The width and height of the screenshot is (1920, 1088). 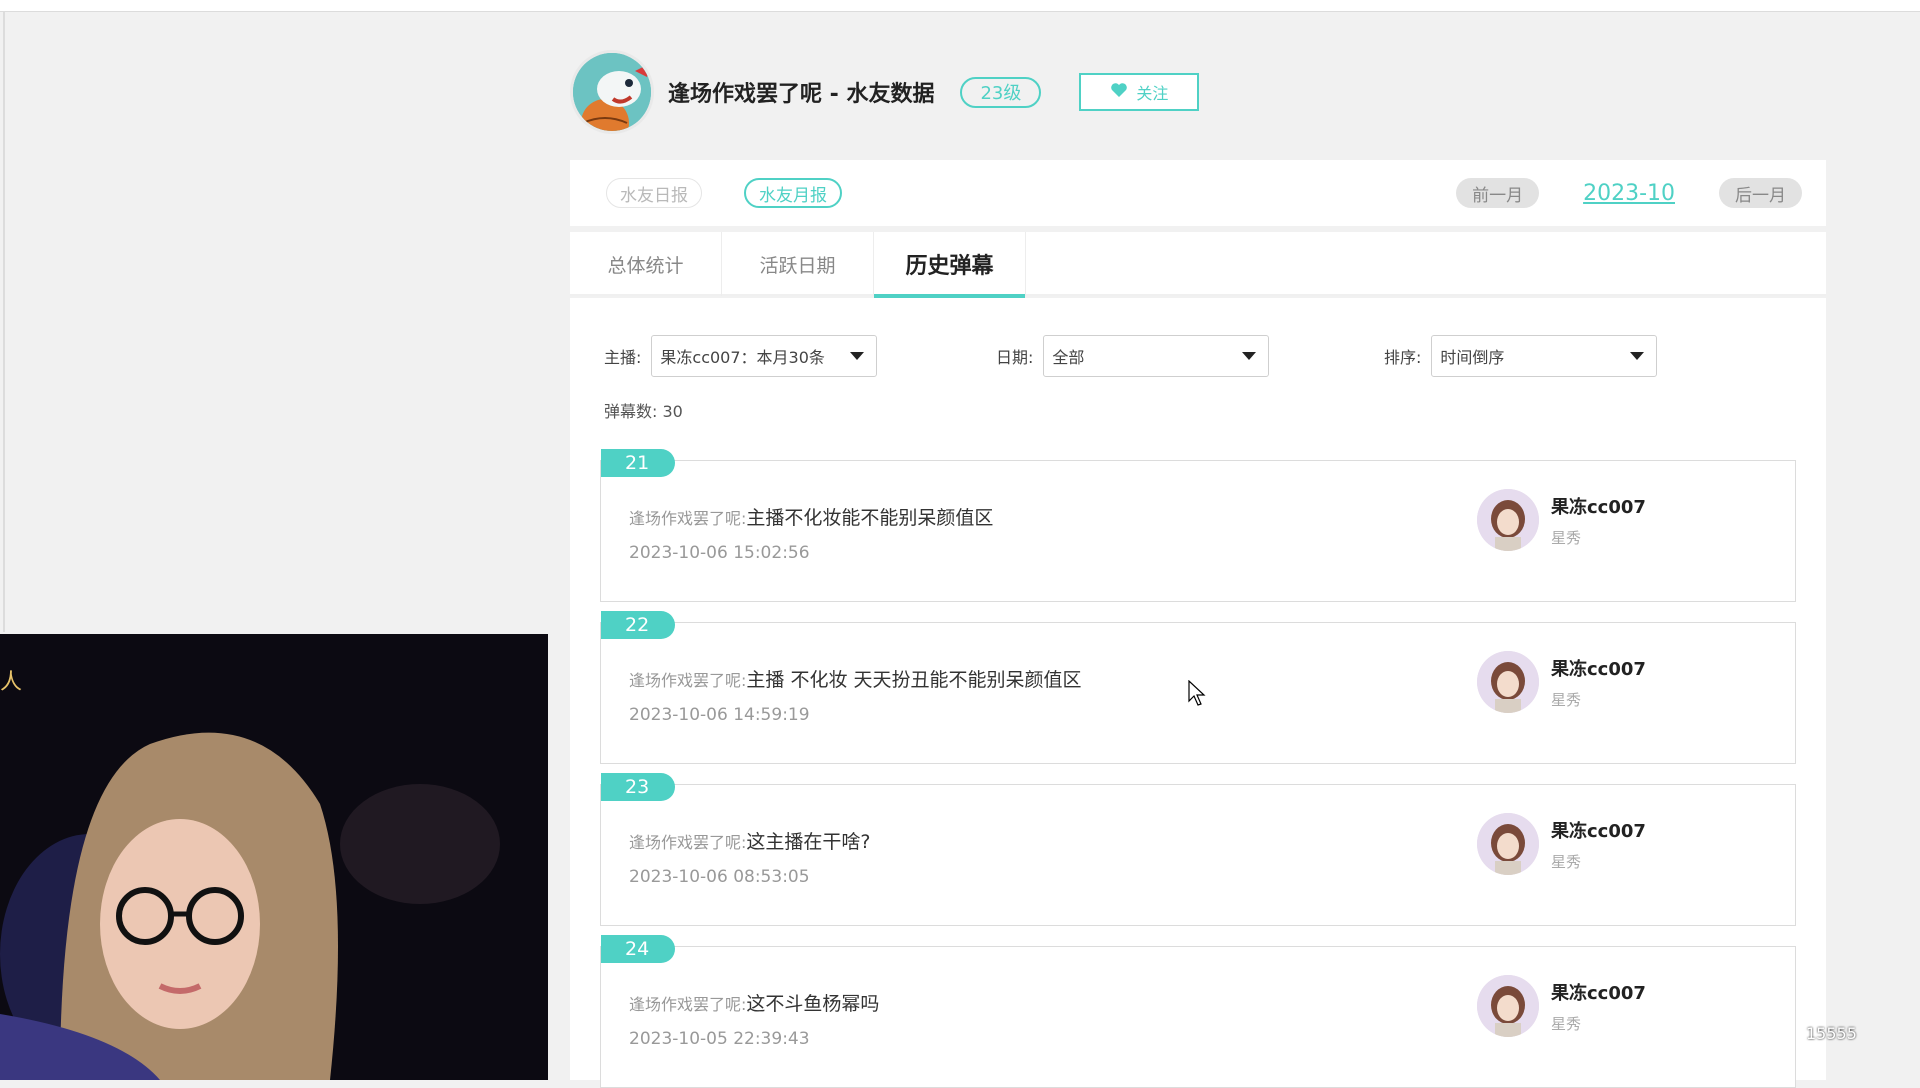 I want to click on tab-history-danmaku: 历史弹幕, so click(x=950, y=265).